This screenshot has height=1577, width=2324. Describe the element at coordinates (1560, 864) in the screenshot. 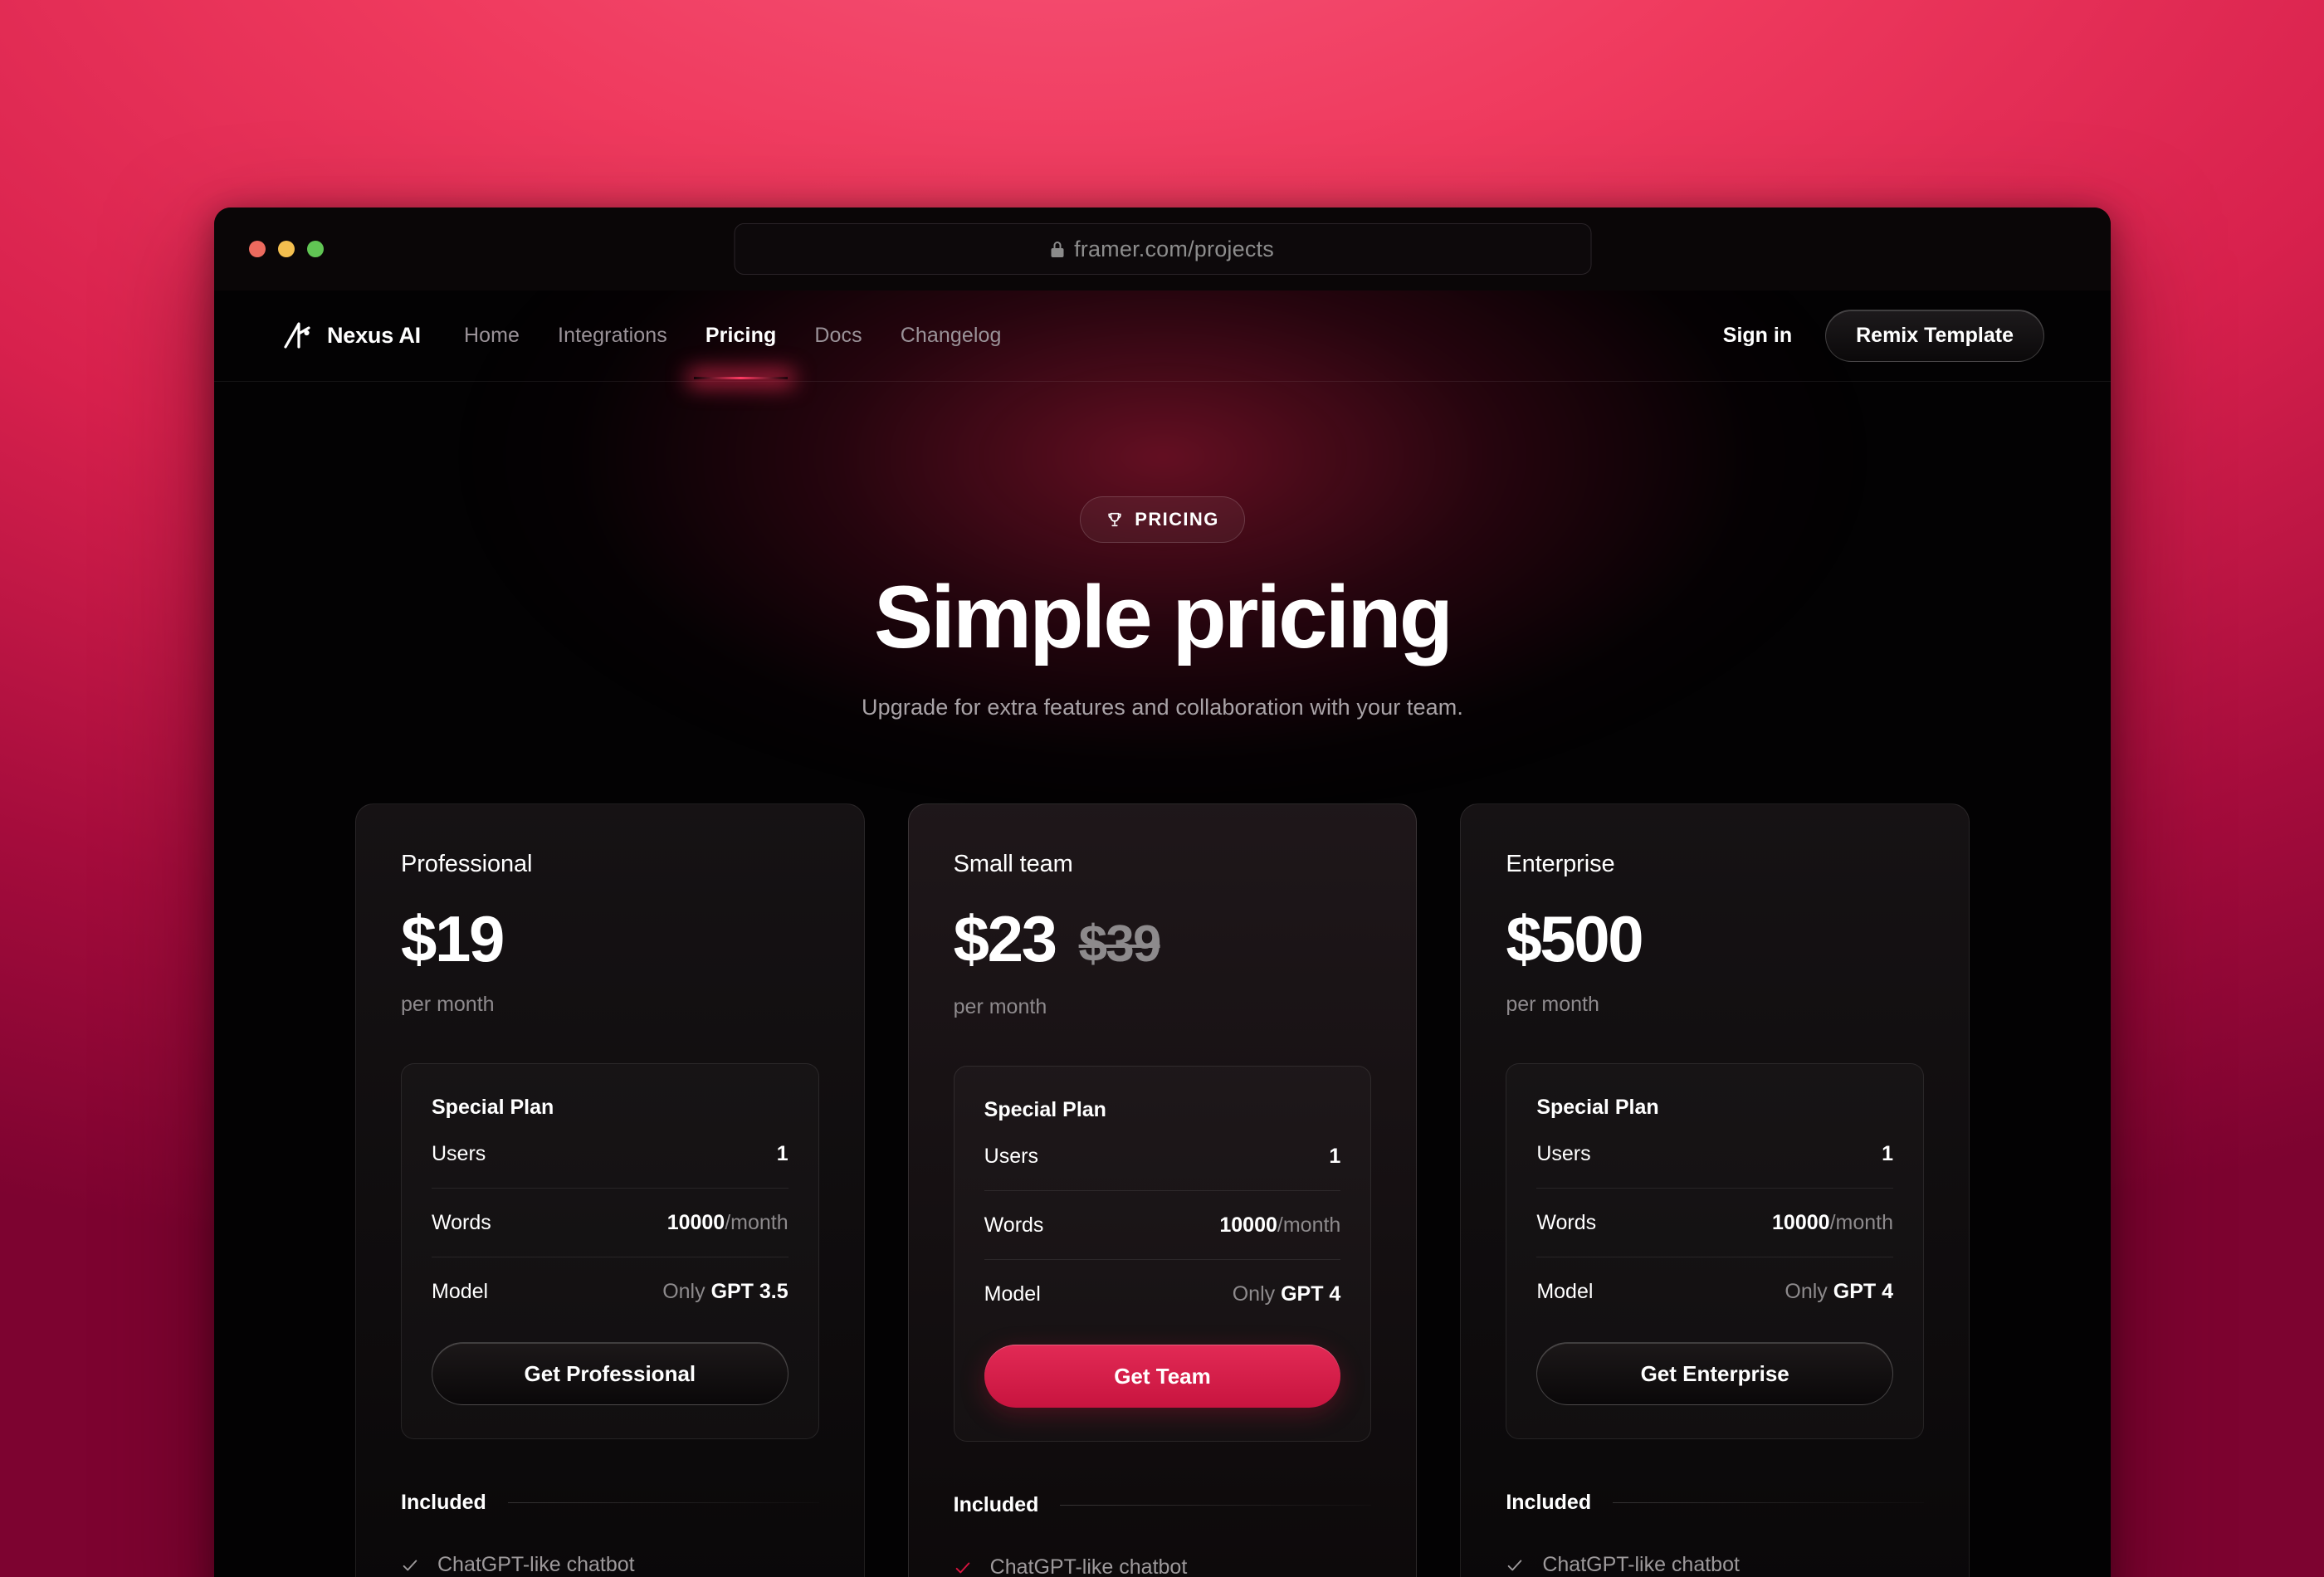

I see `plan-name: Enterprise` at that location.